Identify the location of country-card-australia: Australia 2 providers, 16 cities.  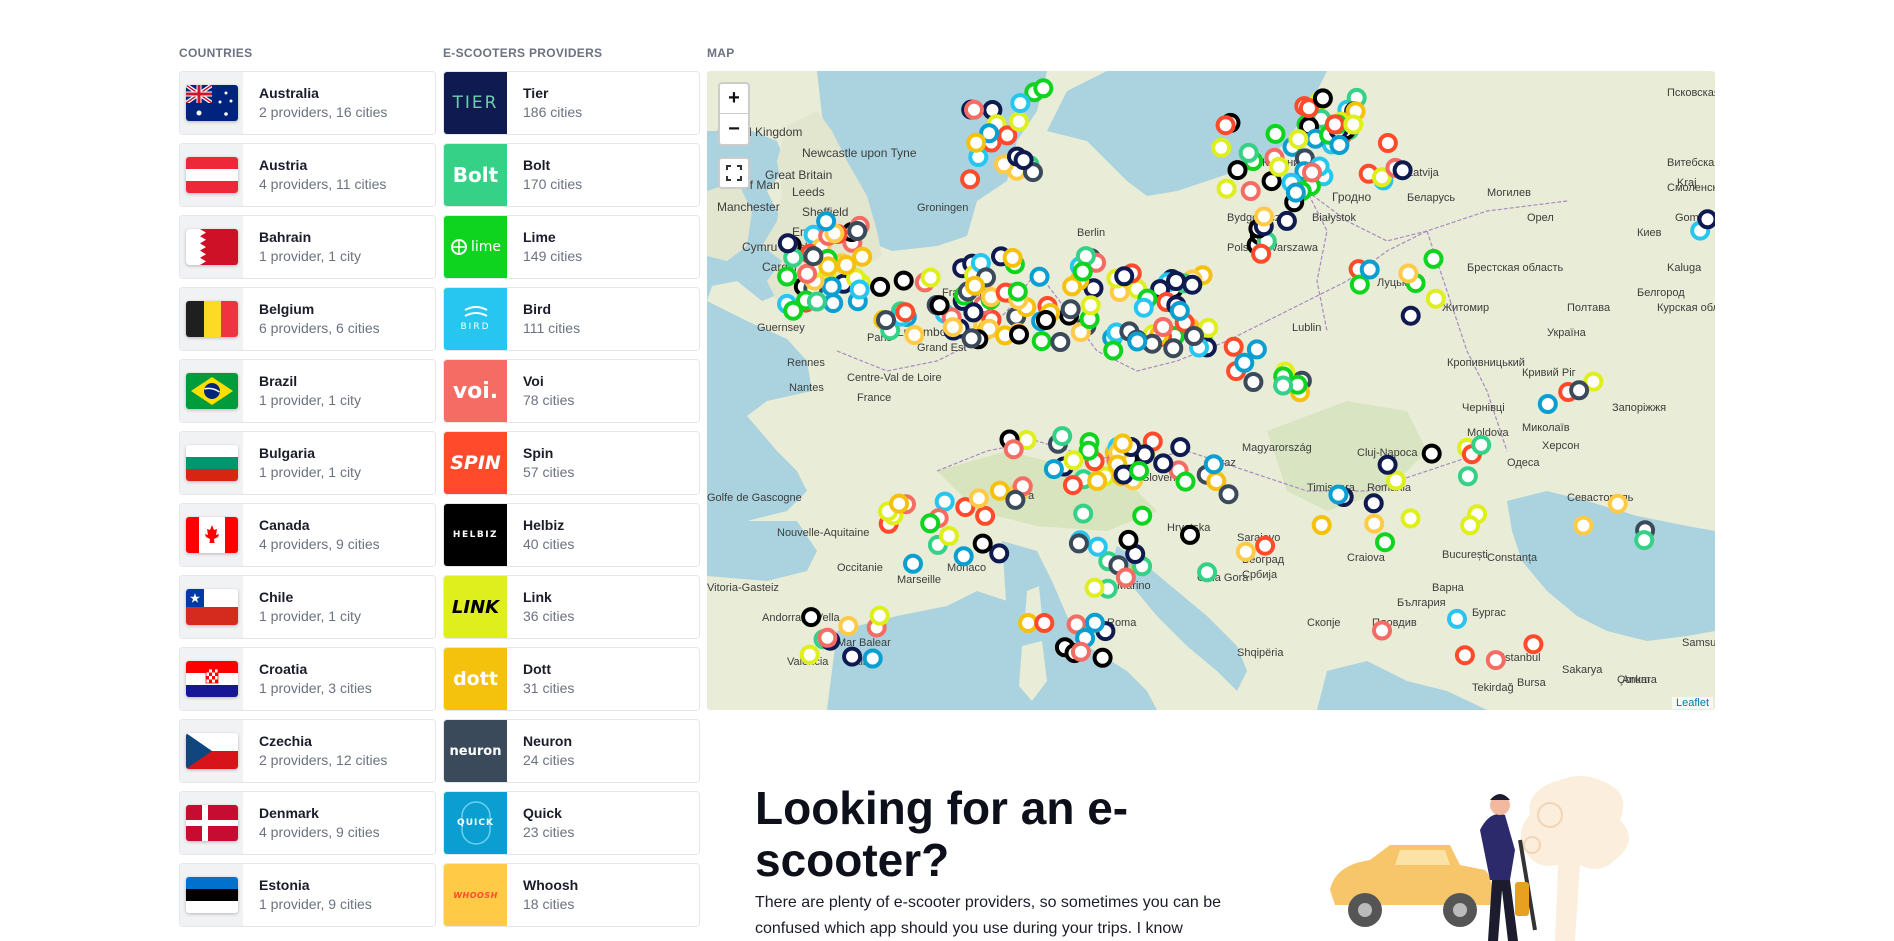
(307, 103).